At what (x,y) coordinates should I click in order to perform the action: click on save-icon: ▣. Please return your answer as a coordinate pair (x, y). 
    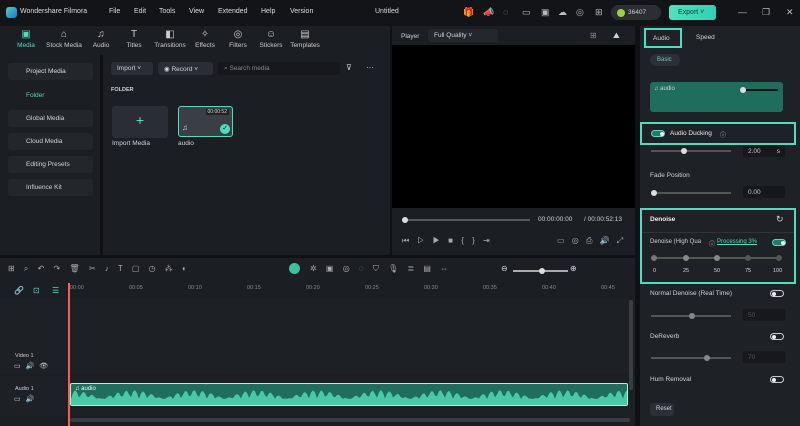
    Looking at the image, I should click on (545, 12).